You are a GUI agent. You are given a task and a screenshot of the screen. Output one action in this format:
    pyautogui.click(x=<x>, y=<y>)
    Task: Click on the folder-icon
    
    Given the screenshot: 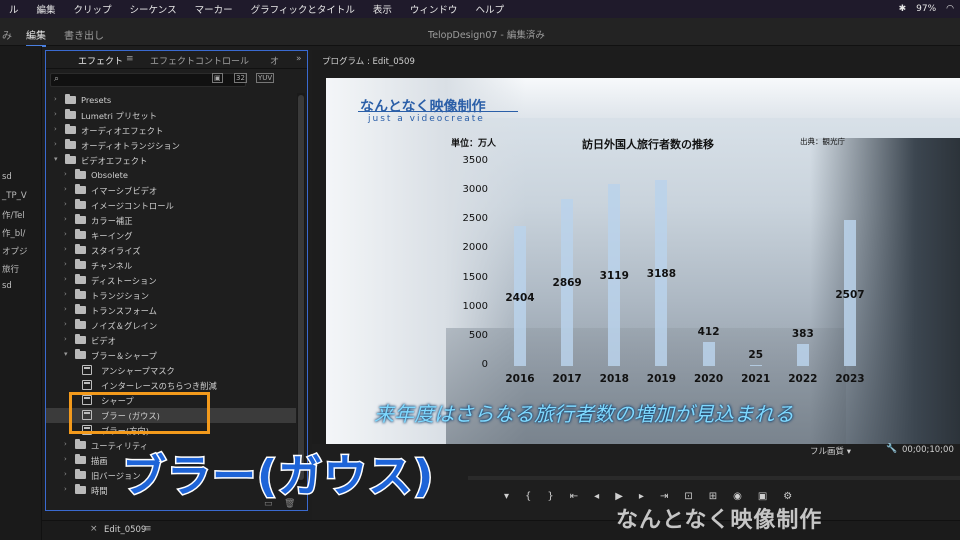 What is the action you would take?
    pyautogui.click(x=80, y=204)
    